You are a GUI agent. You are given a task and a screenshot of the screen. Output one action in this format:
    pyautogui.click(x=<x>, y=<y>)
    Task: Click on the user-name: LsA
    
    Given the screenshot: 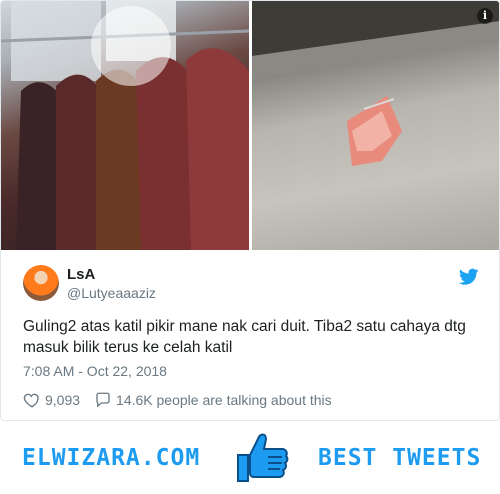 What is the action you would take?
    pyautogui.click(x=81, y=274)
    